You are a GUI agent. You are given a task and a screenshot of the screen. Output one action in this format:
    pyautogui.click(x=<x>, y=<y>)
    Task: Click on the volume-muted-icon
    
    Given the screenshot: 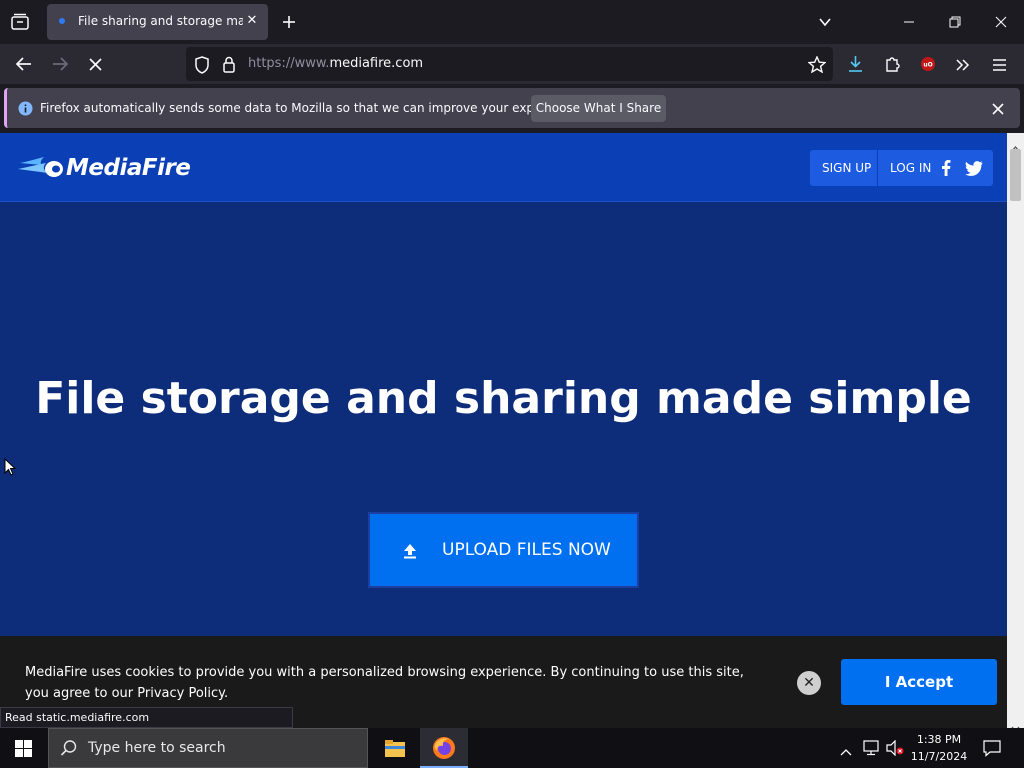 What is the action you would take?
    pyautogui.click(x=895, y=749)
    